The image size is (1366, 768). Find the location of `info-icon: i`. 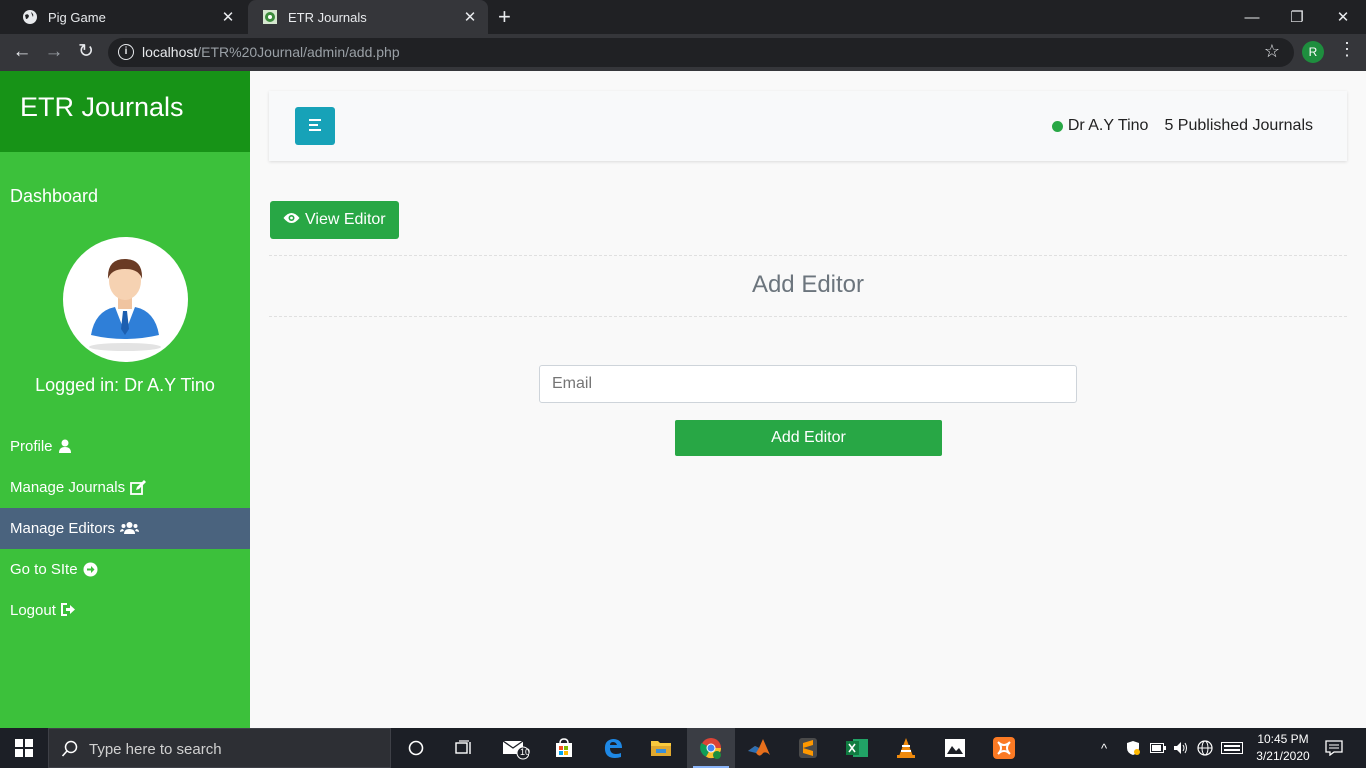

info-icon: i is located at coordinates (126, 52).